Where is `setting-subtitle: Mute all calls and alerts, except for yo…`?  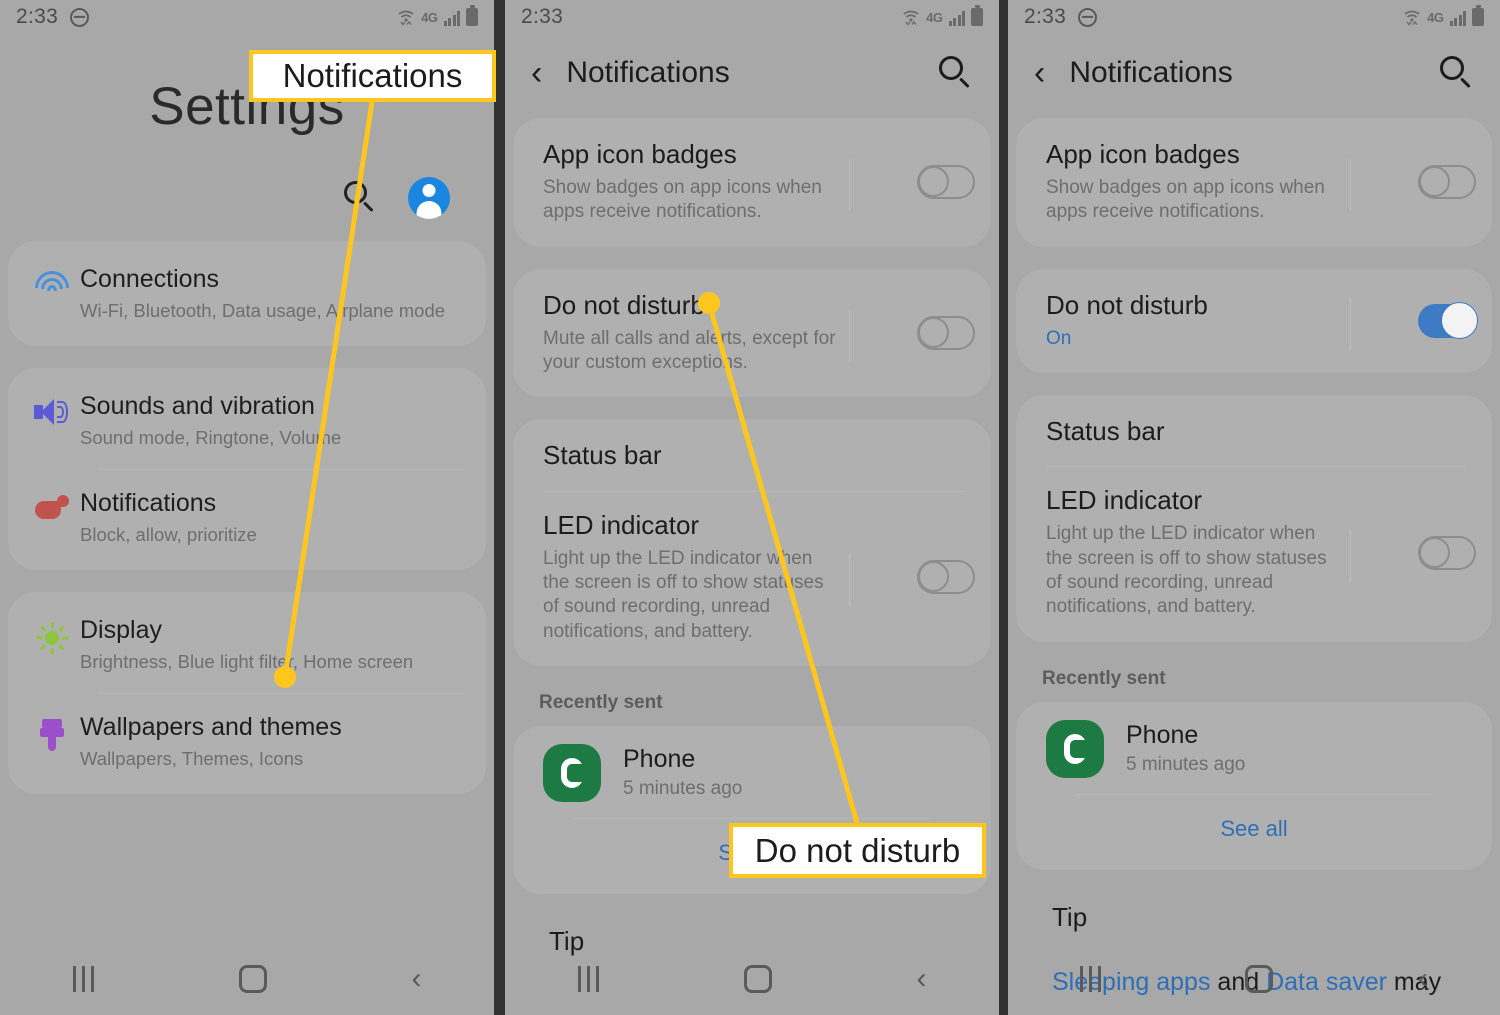 setting-subtitle: Mute all calls and alerts, except for yo… is located at coordinates (689, 350).